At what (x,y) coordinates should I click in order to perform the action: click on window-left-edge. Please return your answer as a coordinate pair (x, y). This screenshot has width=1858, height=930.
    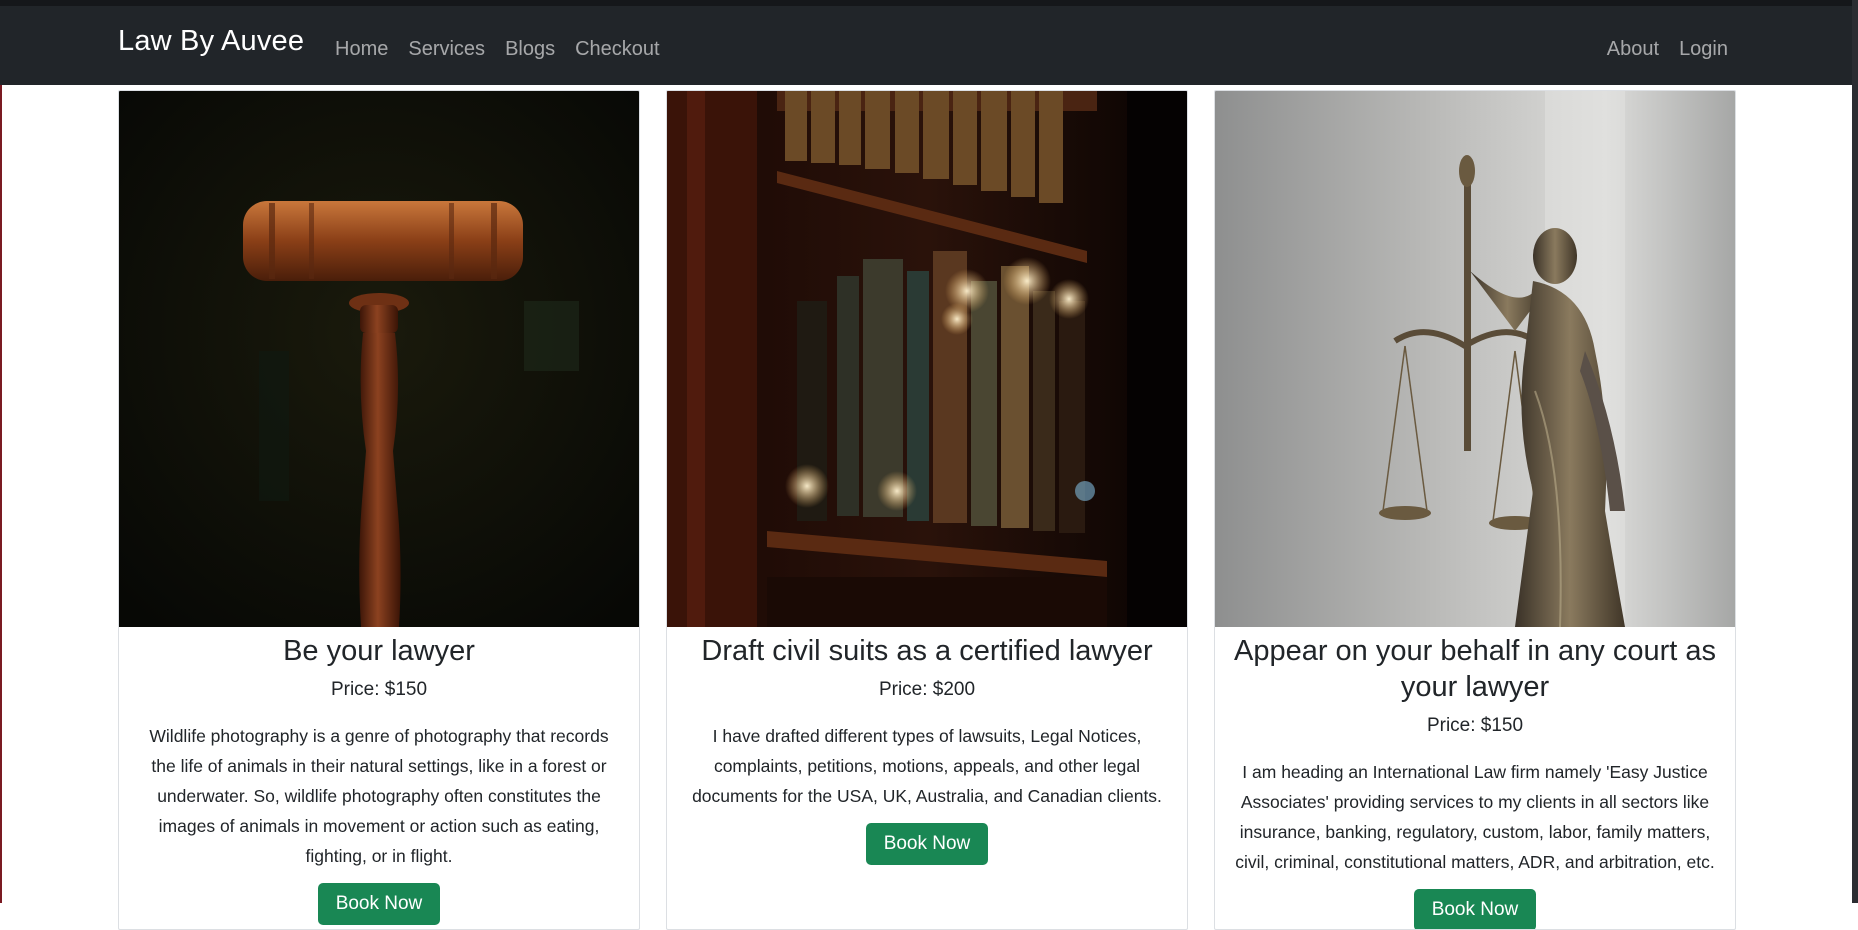
    Looking at the image, I should click on (1, 494).